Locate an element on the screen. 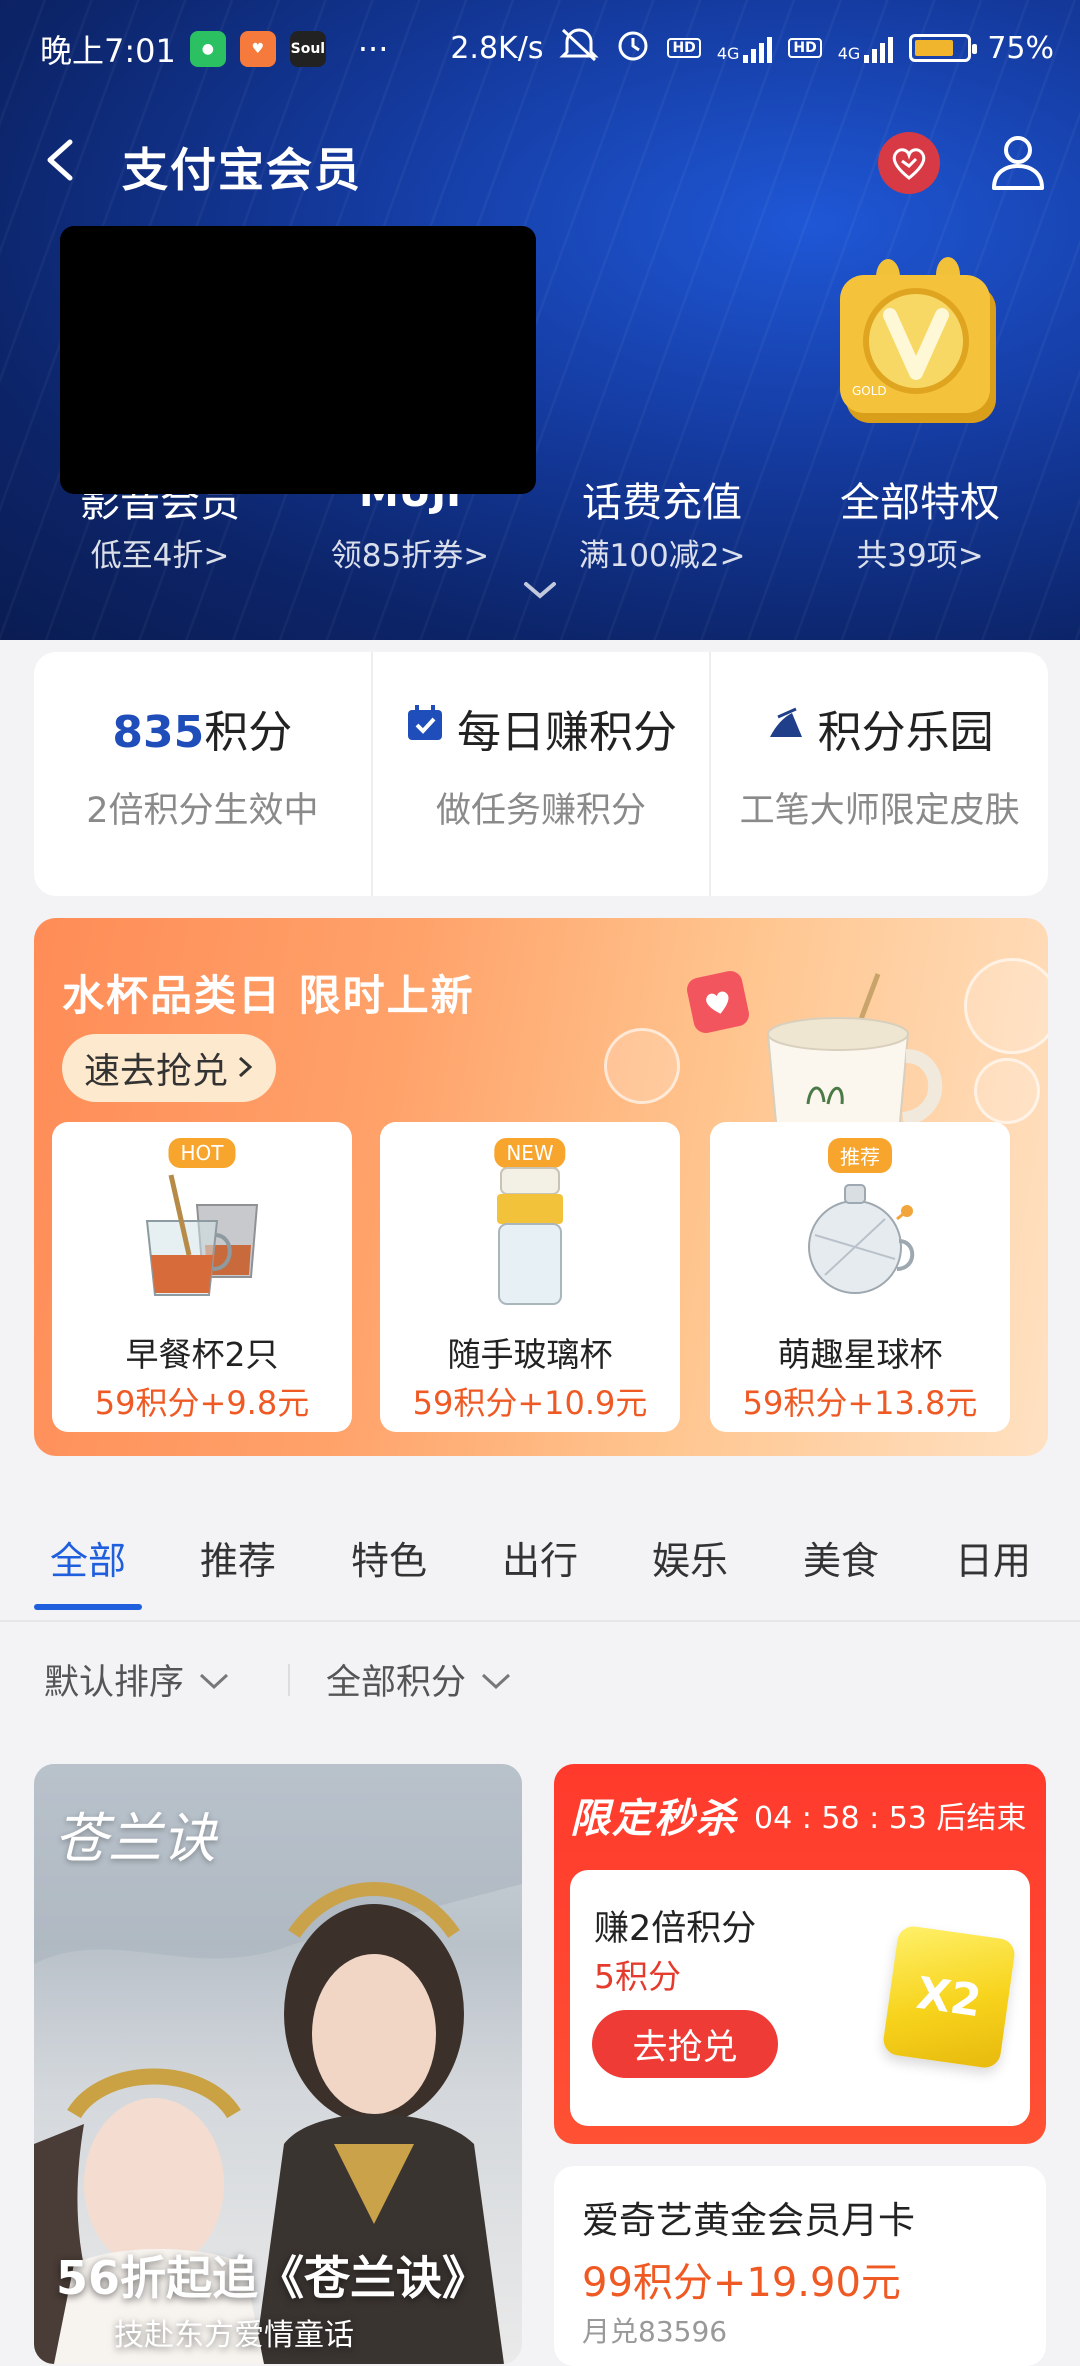 This screenshot has height=2366, width=1080. flash-sale-timer: 04 : 58 : 53 后结束 is located at coordinates (890, 1818).